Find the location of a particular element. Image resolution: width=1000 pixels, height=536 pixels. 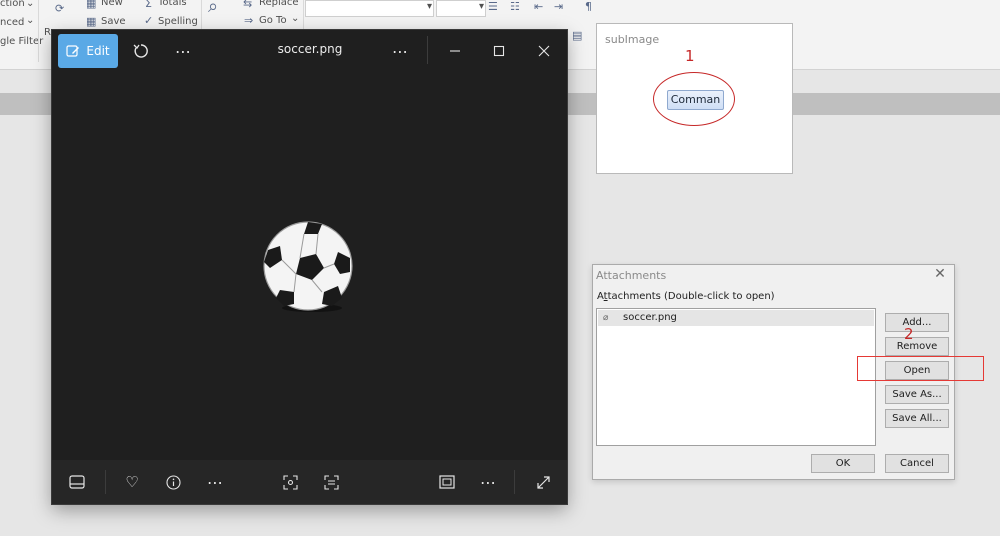

photos-title-bar: Edit ⋯ soccer.png ⋯ is located at coordinates (309, 50).